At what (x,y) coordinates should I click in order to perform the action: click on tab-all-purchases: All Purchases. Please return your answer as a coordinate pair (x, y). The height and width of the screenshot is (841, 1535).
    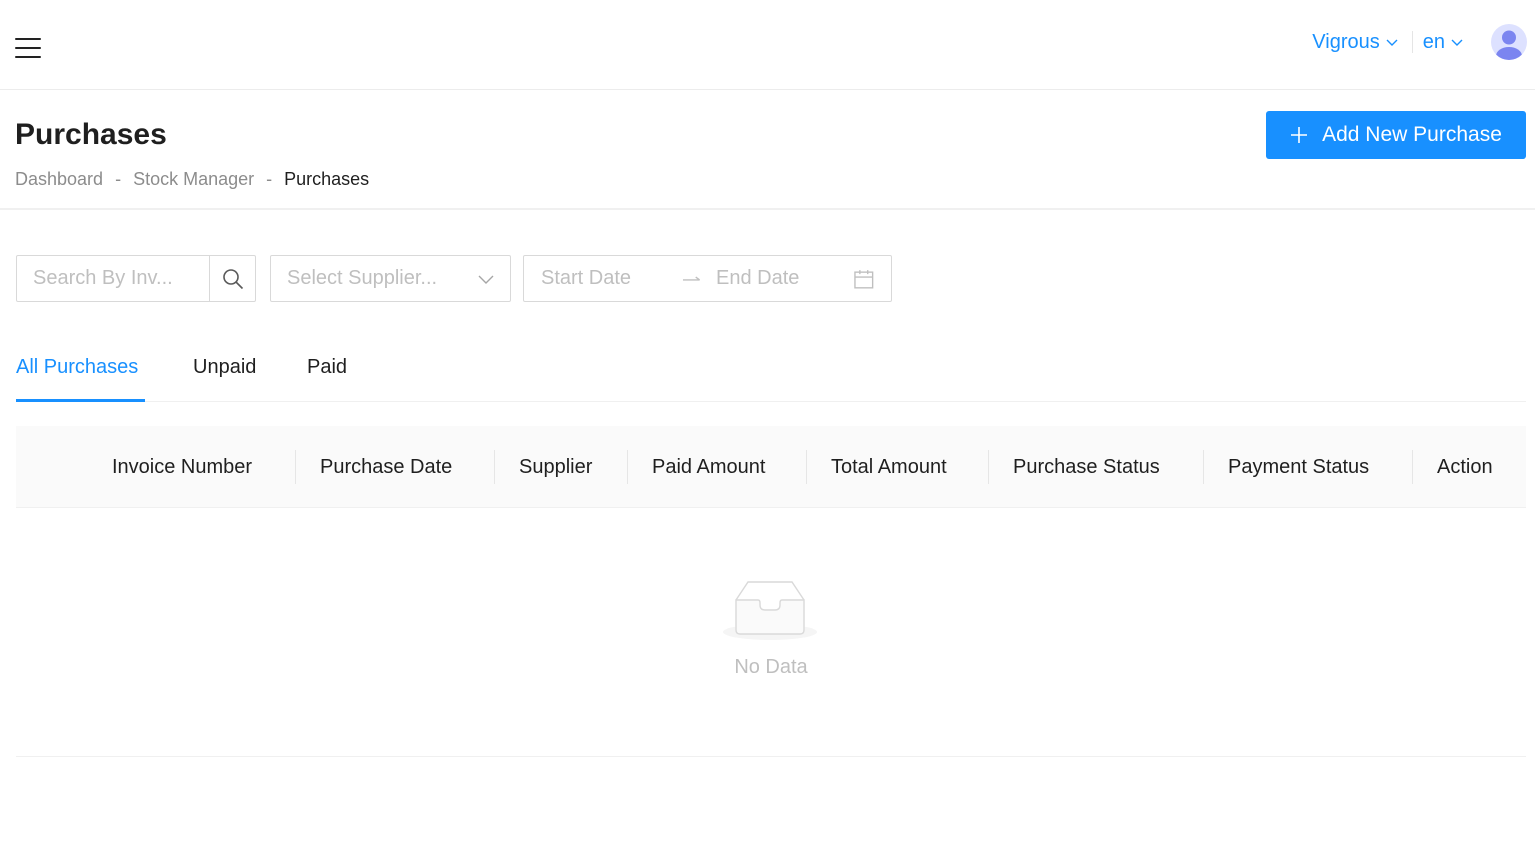
    Looking at the image, I should click on (77, 367).